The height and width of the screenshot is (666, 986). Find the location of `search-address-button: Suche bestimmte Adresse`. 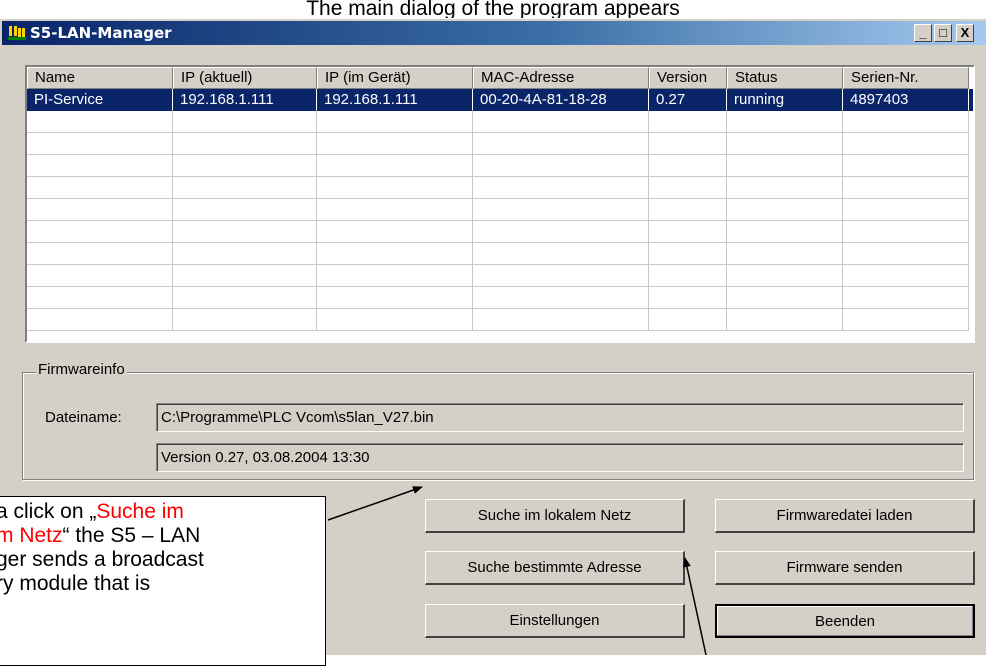

search-address-button: Suche bestimmte Adresse is located at coordinates (555, 568).